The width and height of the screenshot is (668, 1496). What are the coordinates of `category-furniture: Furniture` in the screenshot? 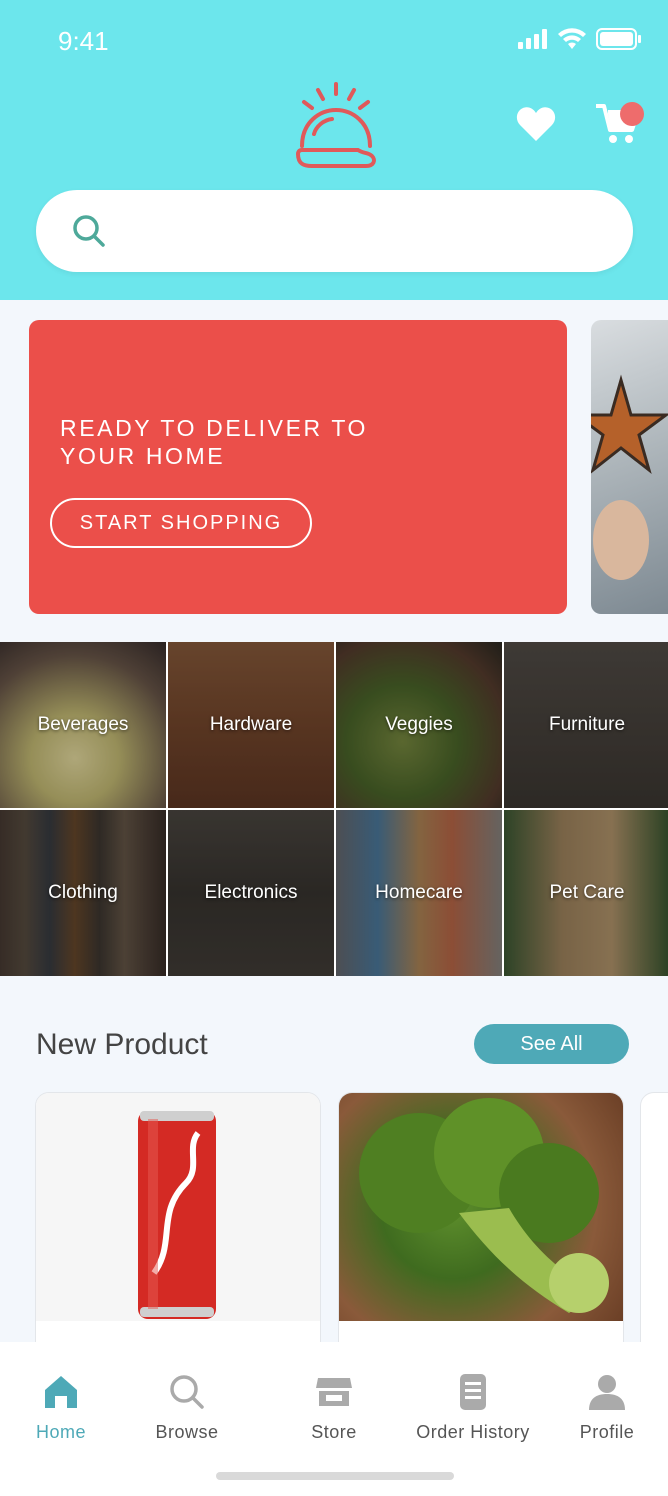 It's located at (586, 725).